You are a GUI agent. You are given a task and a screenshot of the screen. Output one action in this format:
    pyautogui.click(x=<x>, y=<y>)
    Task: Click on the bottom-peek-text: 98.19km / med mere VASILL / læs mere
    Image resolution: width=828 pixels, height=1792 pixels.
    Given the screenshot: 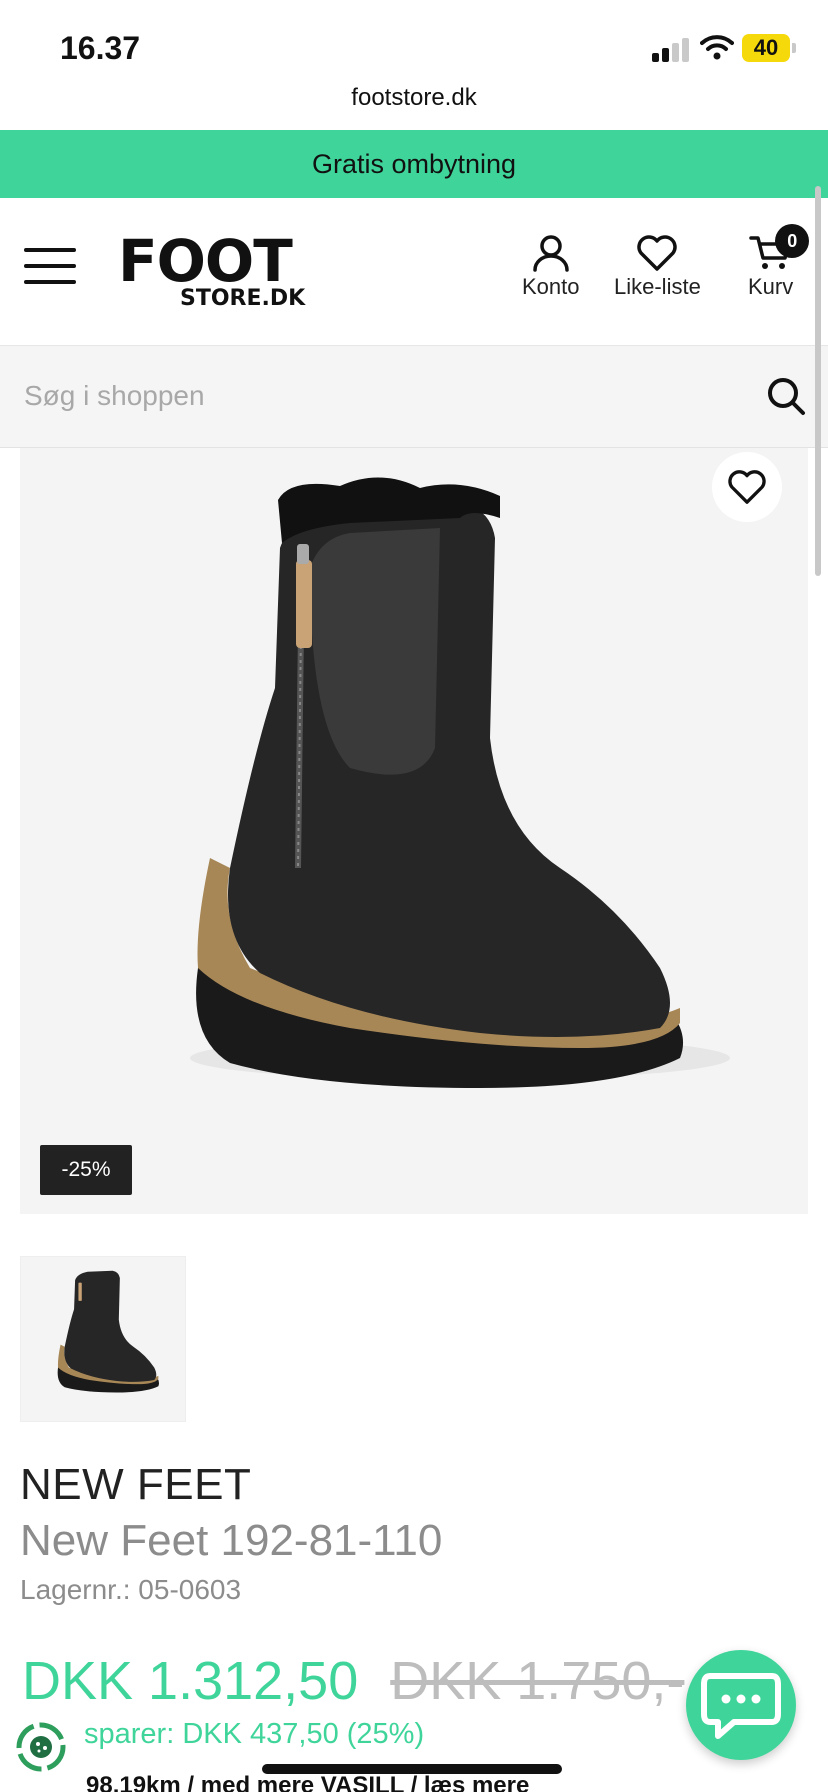 What is the action you would take?
    pyautogui.click(x=308, y=1782)
    